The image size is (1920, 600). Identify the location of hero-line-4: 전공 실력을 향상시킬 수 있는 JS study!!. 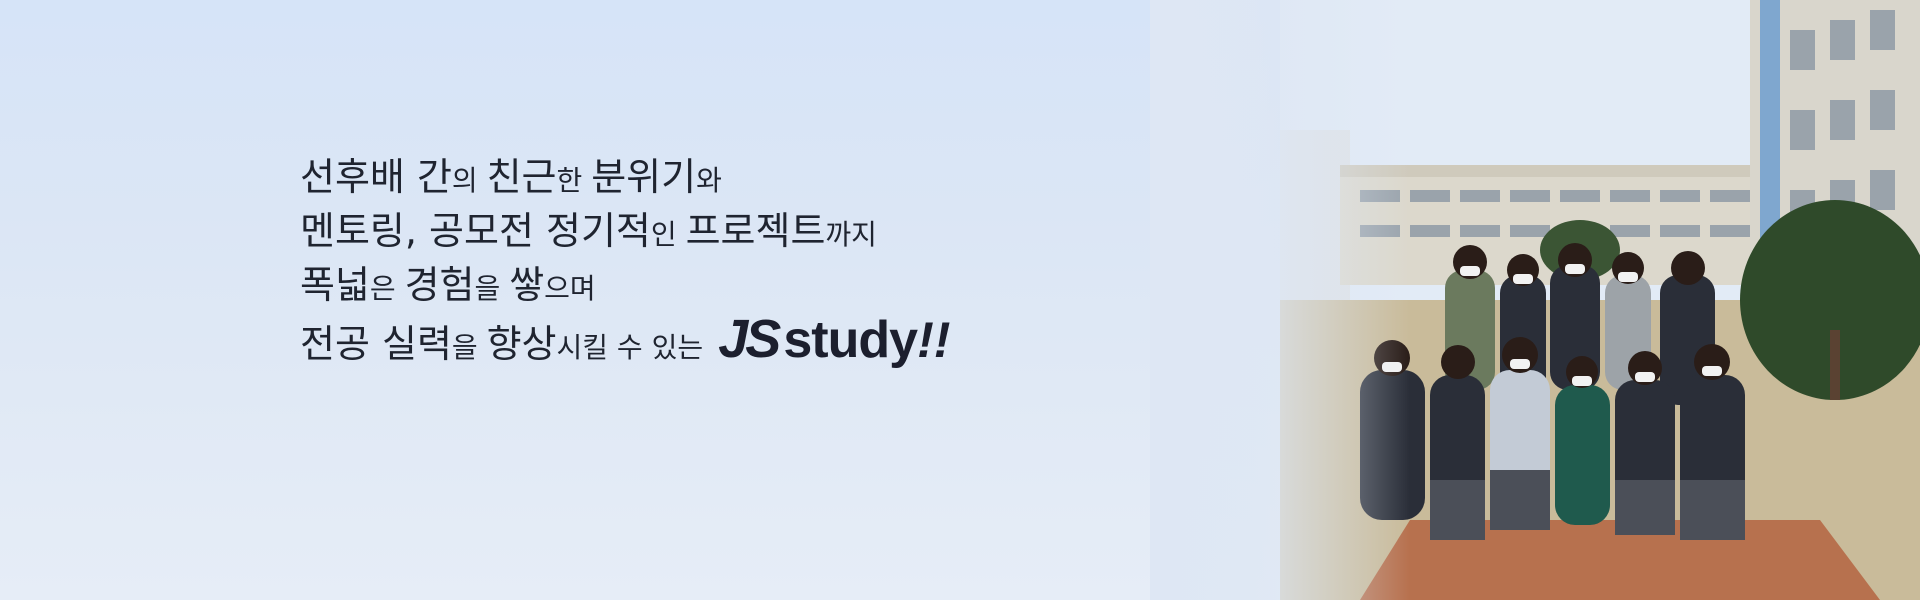
(625, 339).